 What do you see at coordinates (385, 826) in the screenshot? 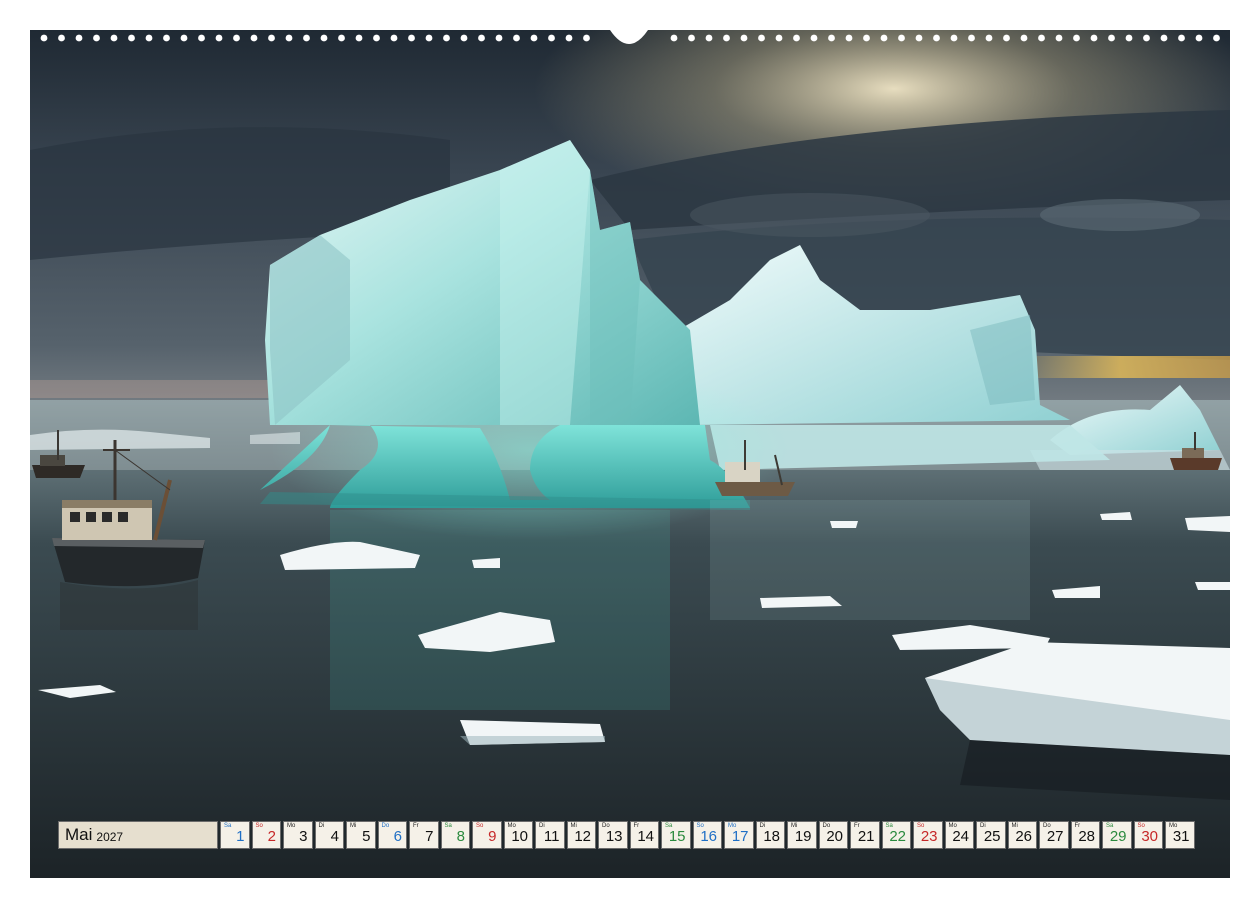
I see `weekday-label: Do` at bounding box center [385, 826].